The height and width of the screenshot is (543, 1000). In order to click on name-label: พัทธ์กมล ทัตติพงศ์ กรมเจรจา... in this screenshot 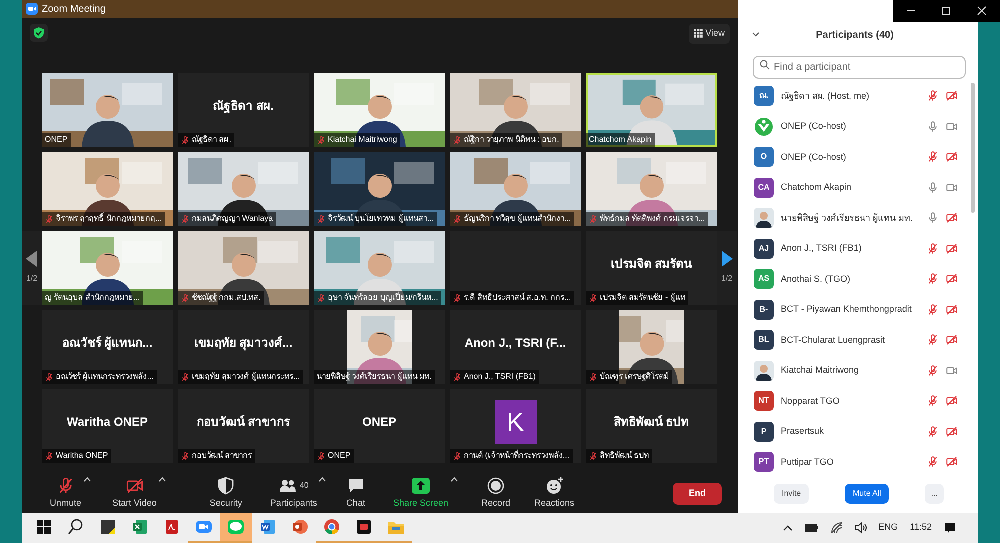, I will do `click(653, 219)`.